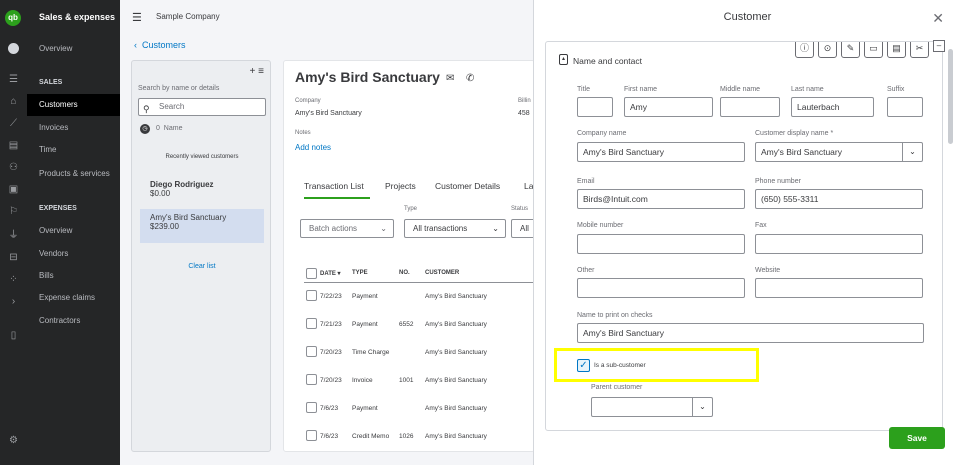 The width and height of the screenshot is (960, 465). Describe the element at coordinates (202, 266) in the screenshot. I see `clear-list-link: Clear list` at that location.